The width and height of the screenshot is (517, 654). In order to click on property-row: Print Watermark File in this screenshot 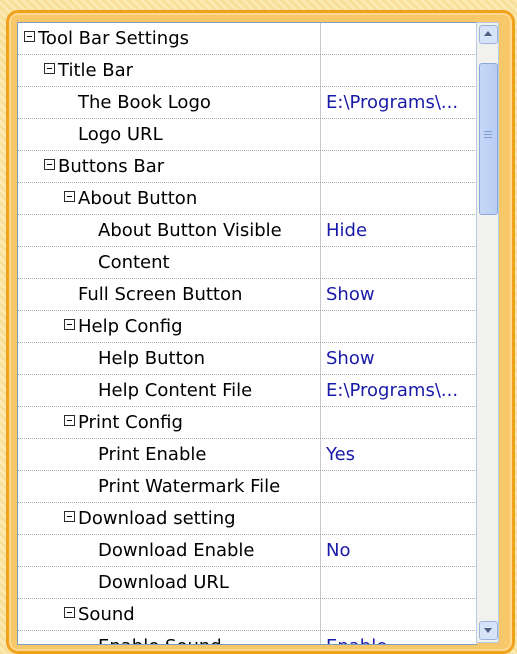, I will do `click(247, 487)`.